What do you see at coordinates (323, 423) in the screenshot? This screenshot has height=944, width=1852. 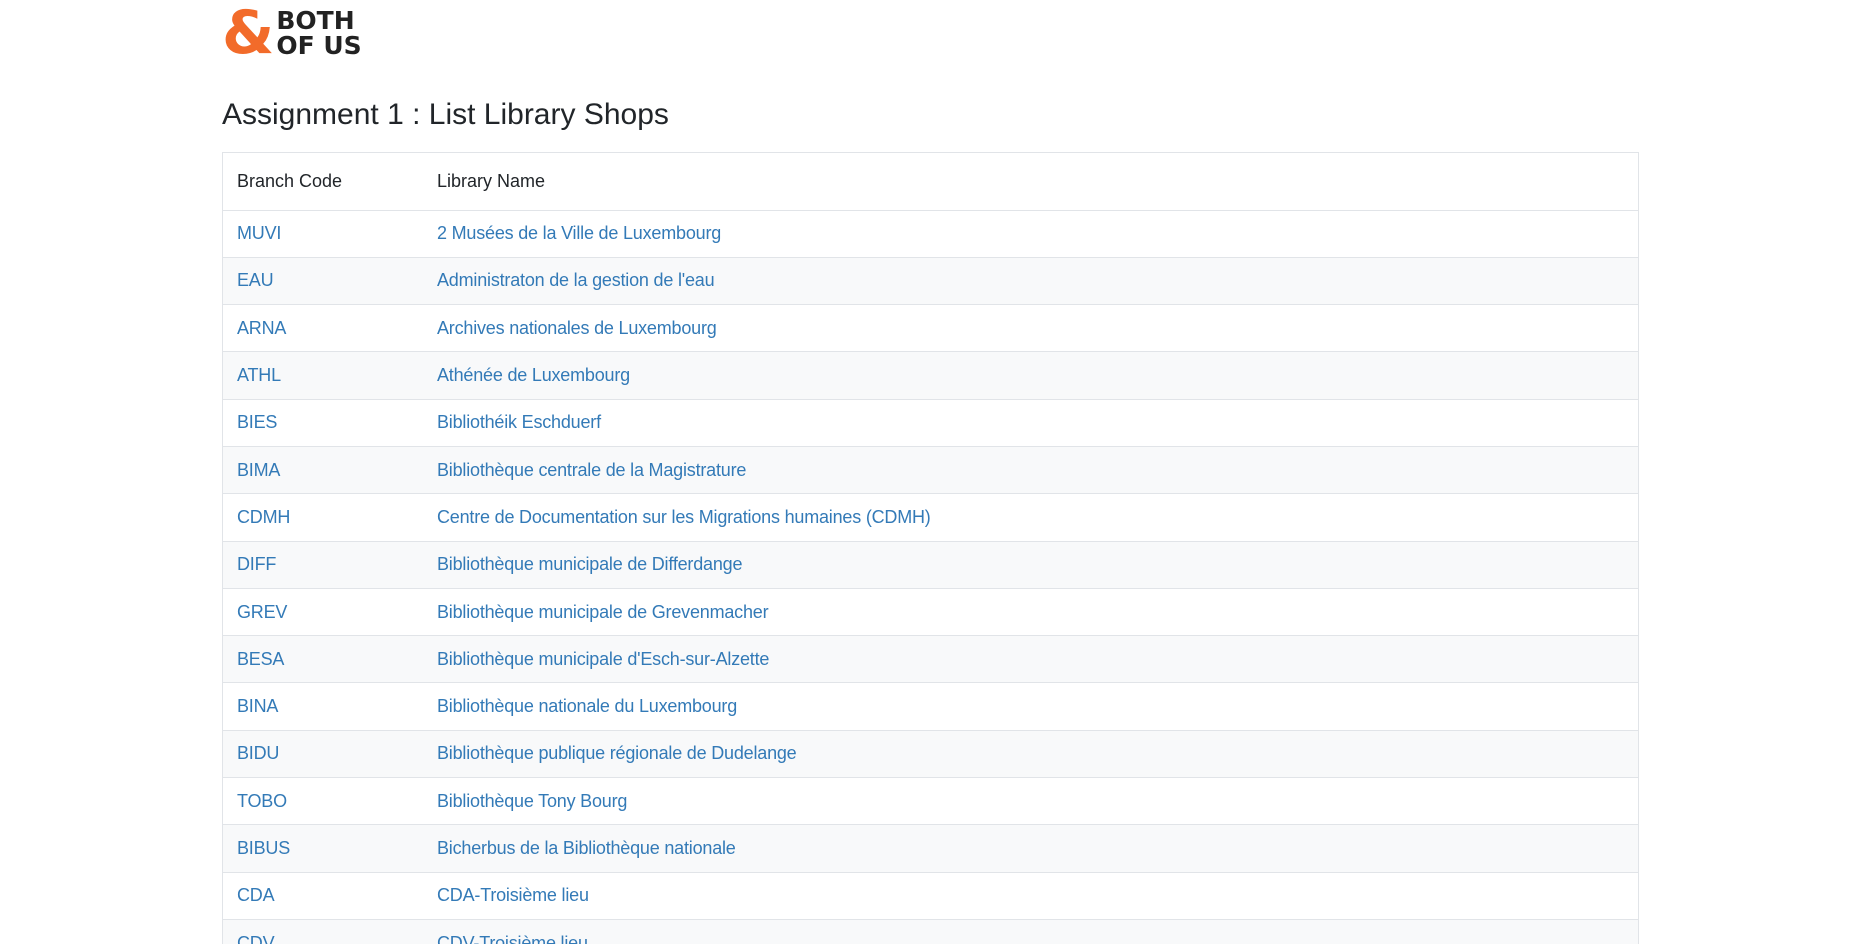 I see `branch-code-cell: BIES` at bounding box center [323, 423].